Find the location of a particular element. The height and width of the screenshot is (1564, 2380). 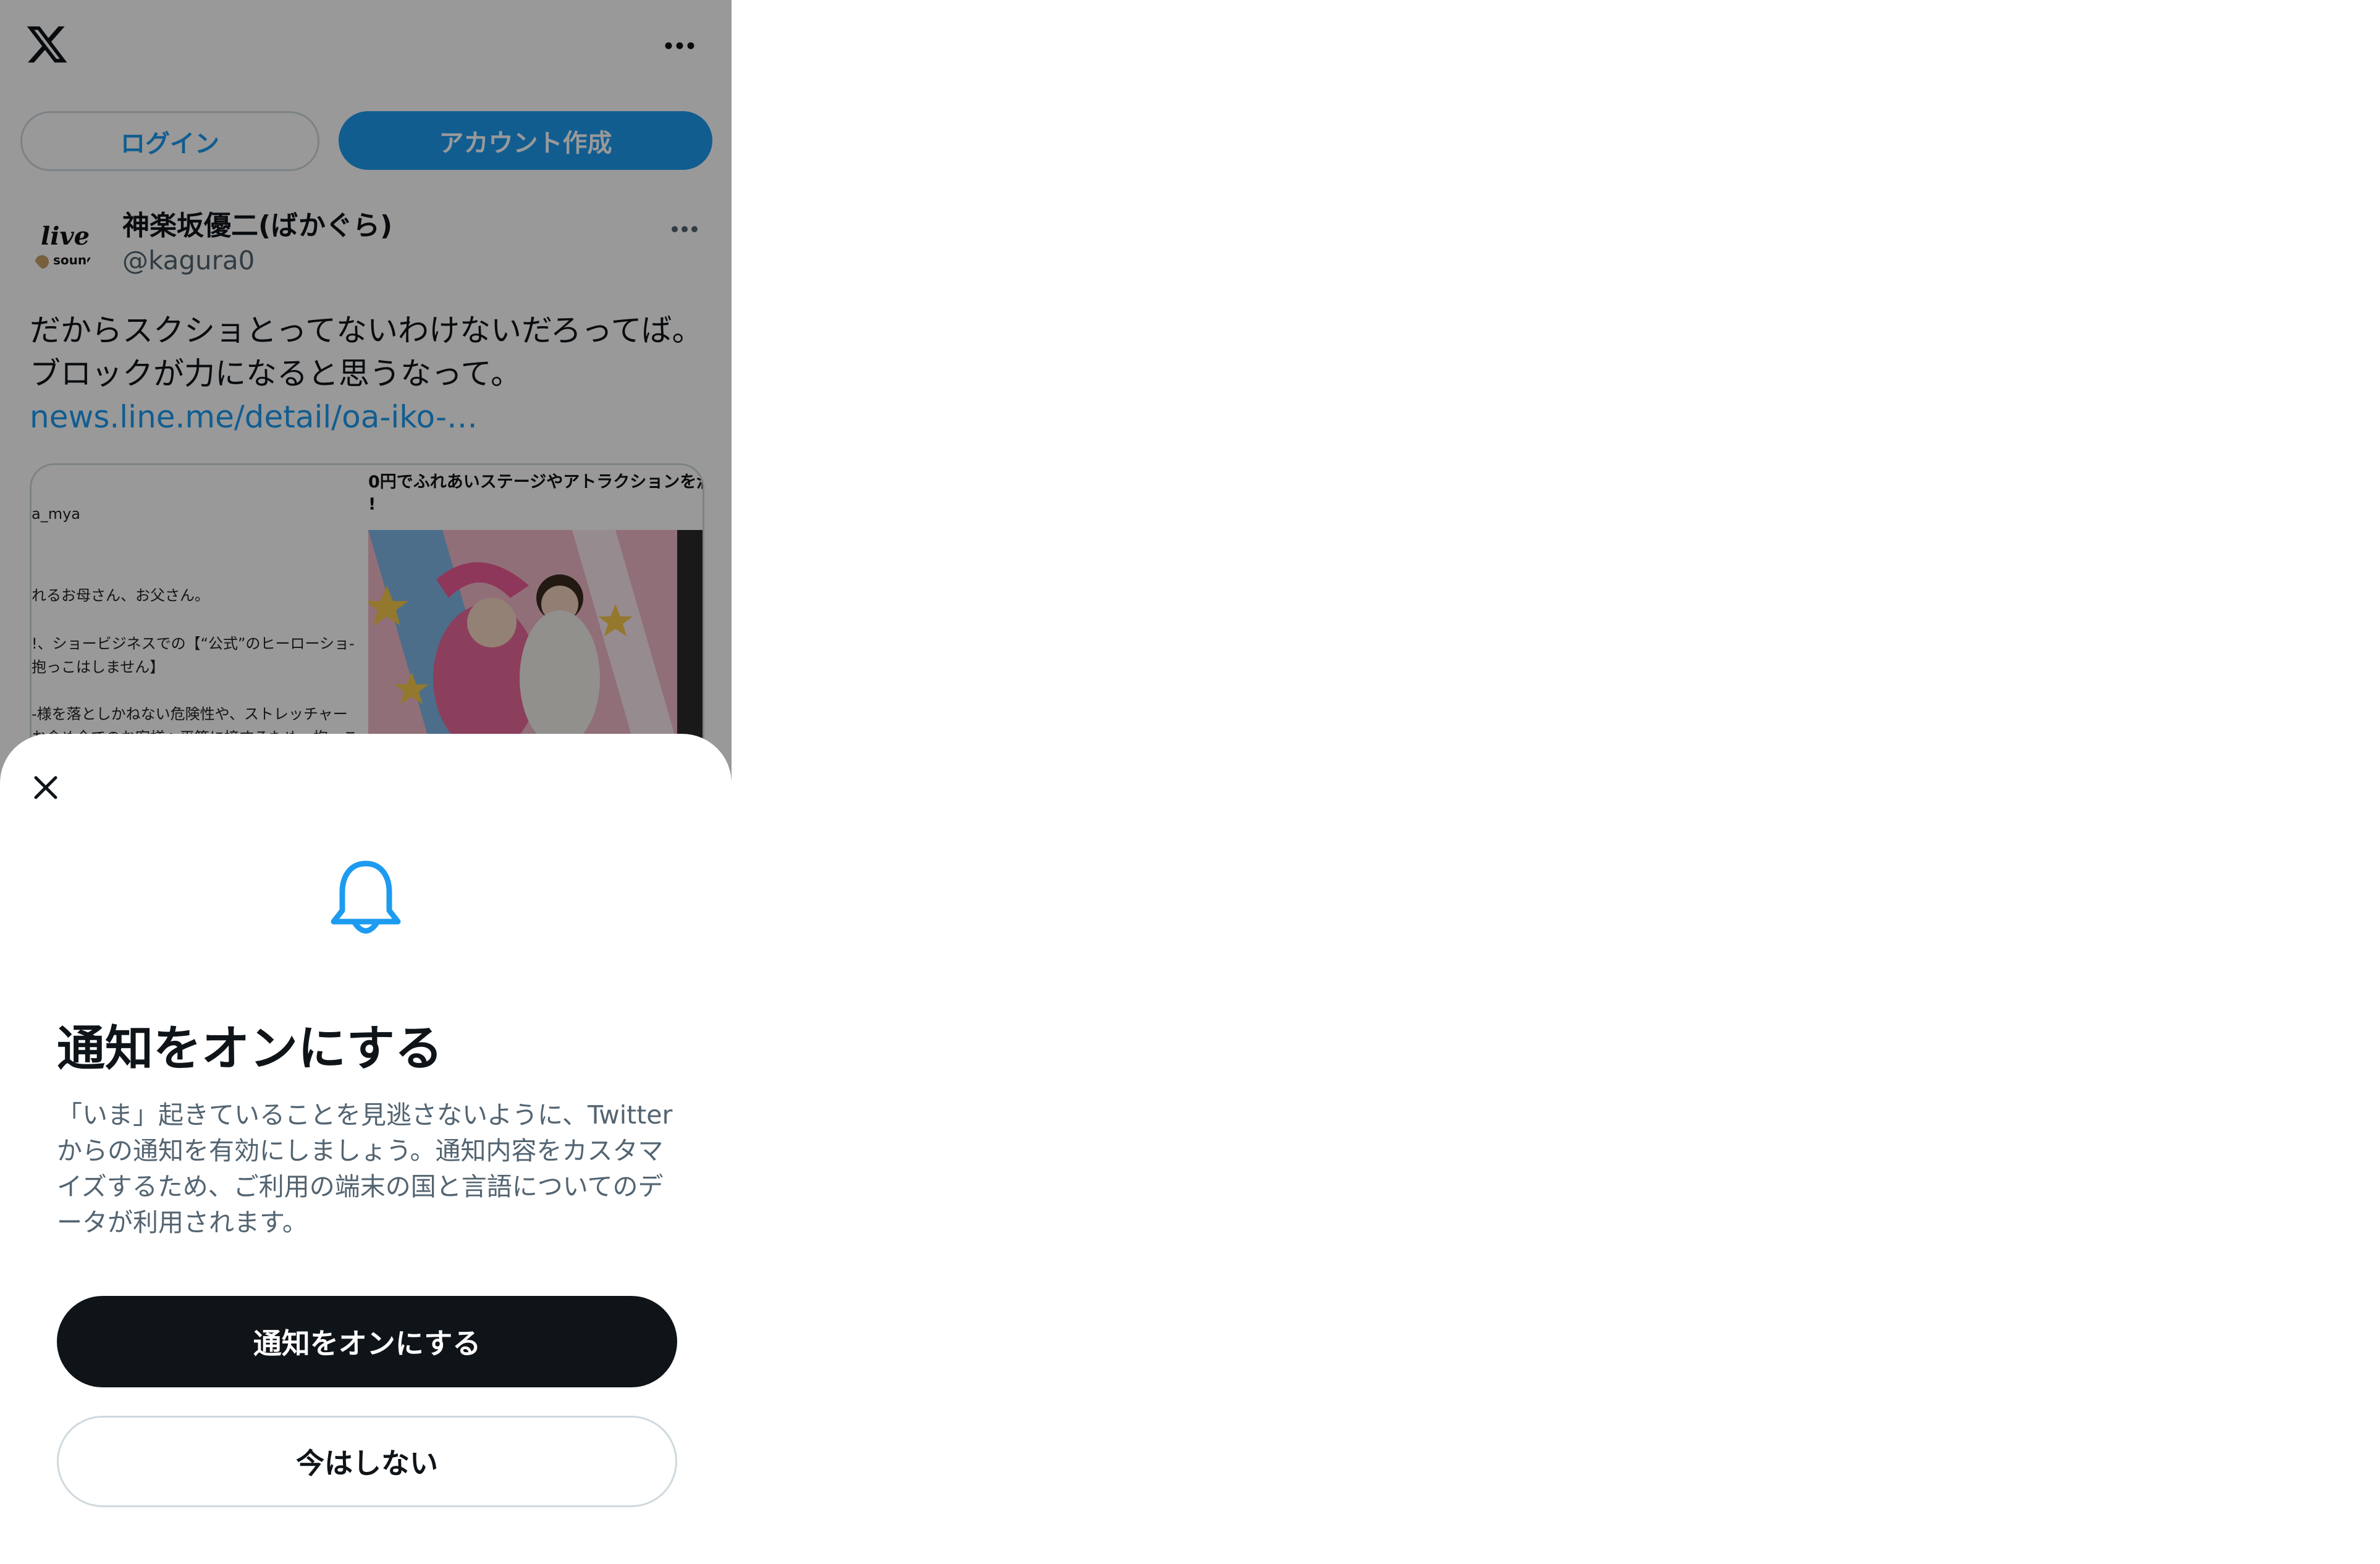

enable-notifications-button: 通知をオンにする is located at coordinates (367, 1341).